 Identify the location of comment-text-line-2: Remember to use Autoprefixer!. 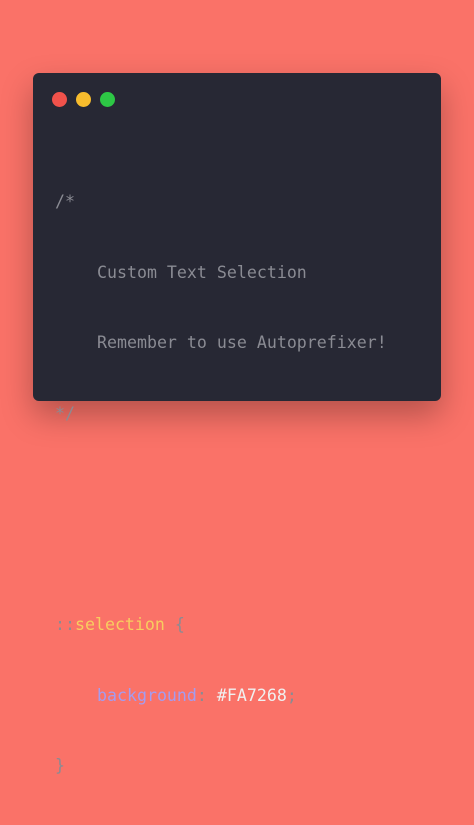
(242, 342).